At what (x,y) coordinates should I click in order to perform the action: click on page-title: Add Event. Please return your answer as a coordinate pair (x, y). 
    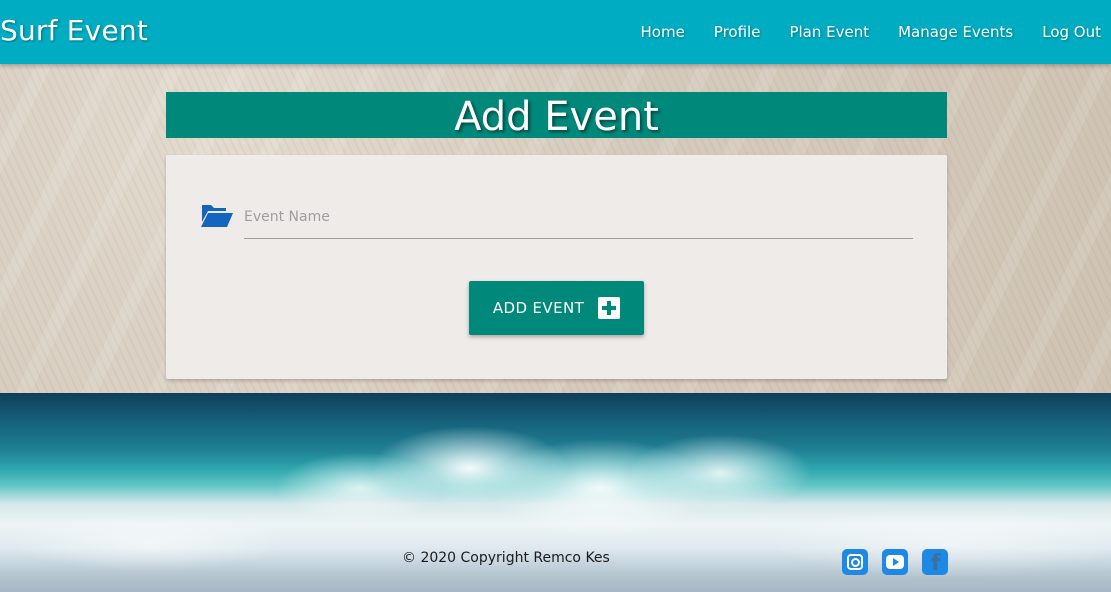
    Looking at the image, I should click on (556, 117).